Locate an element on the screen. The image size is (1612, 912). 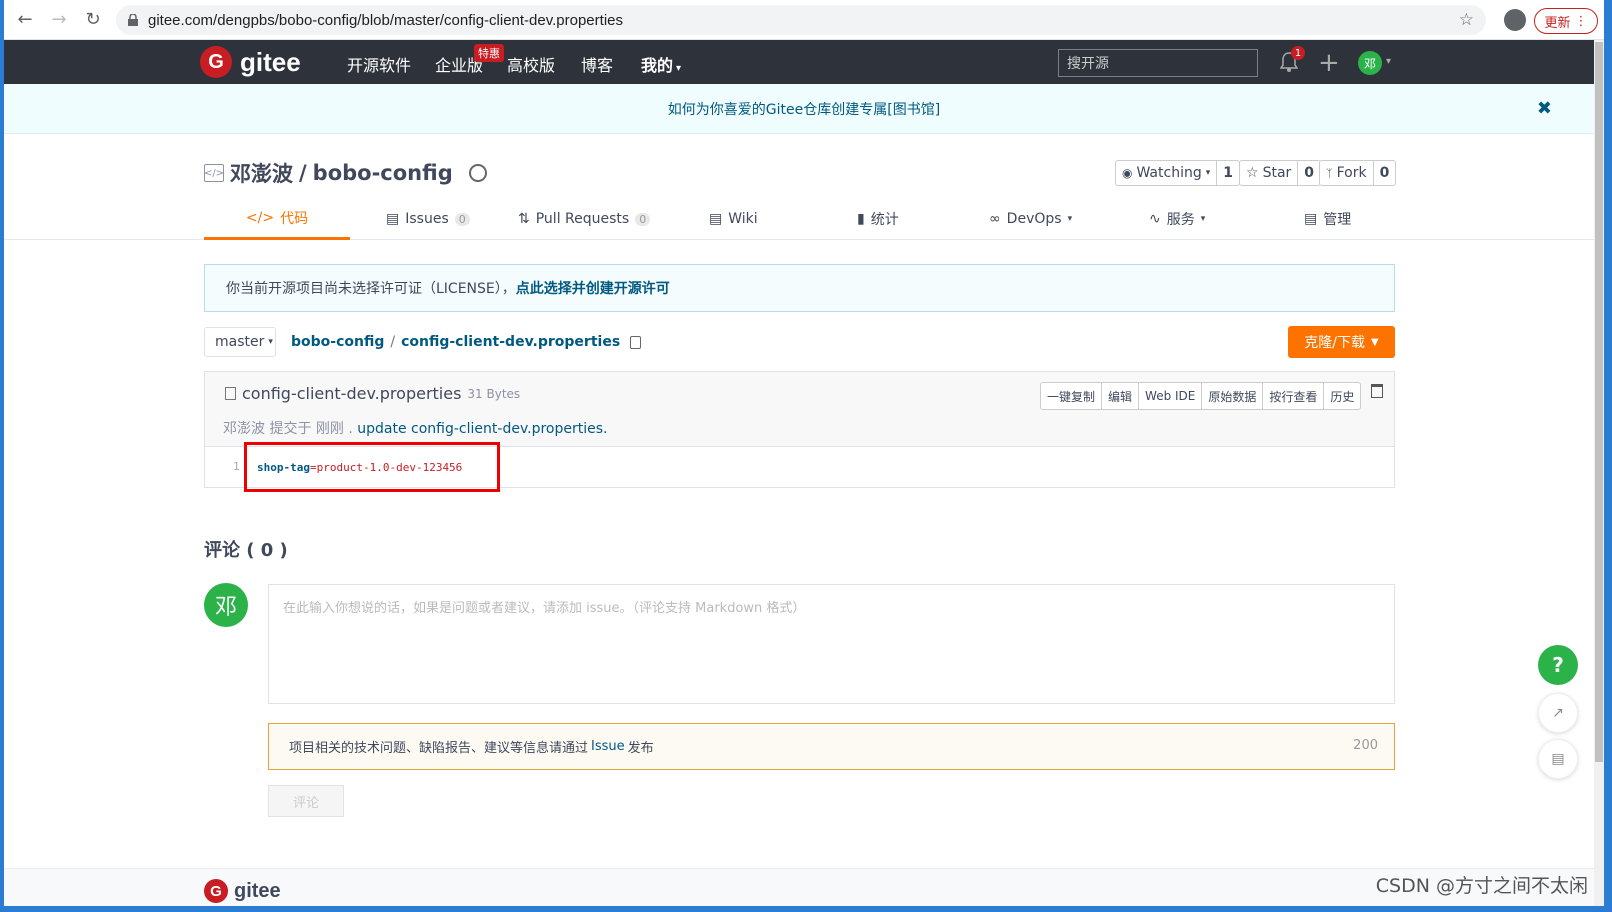
settings-doc-icon: ▤ is located at coordinates (1311, 219).